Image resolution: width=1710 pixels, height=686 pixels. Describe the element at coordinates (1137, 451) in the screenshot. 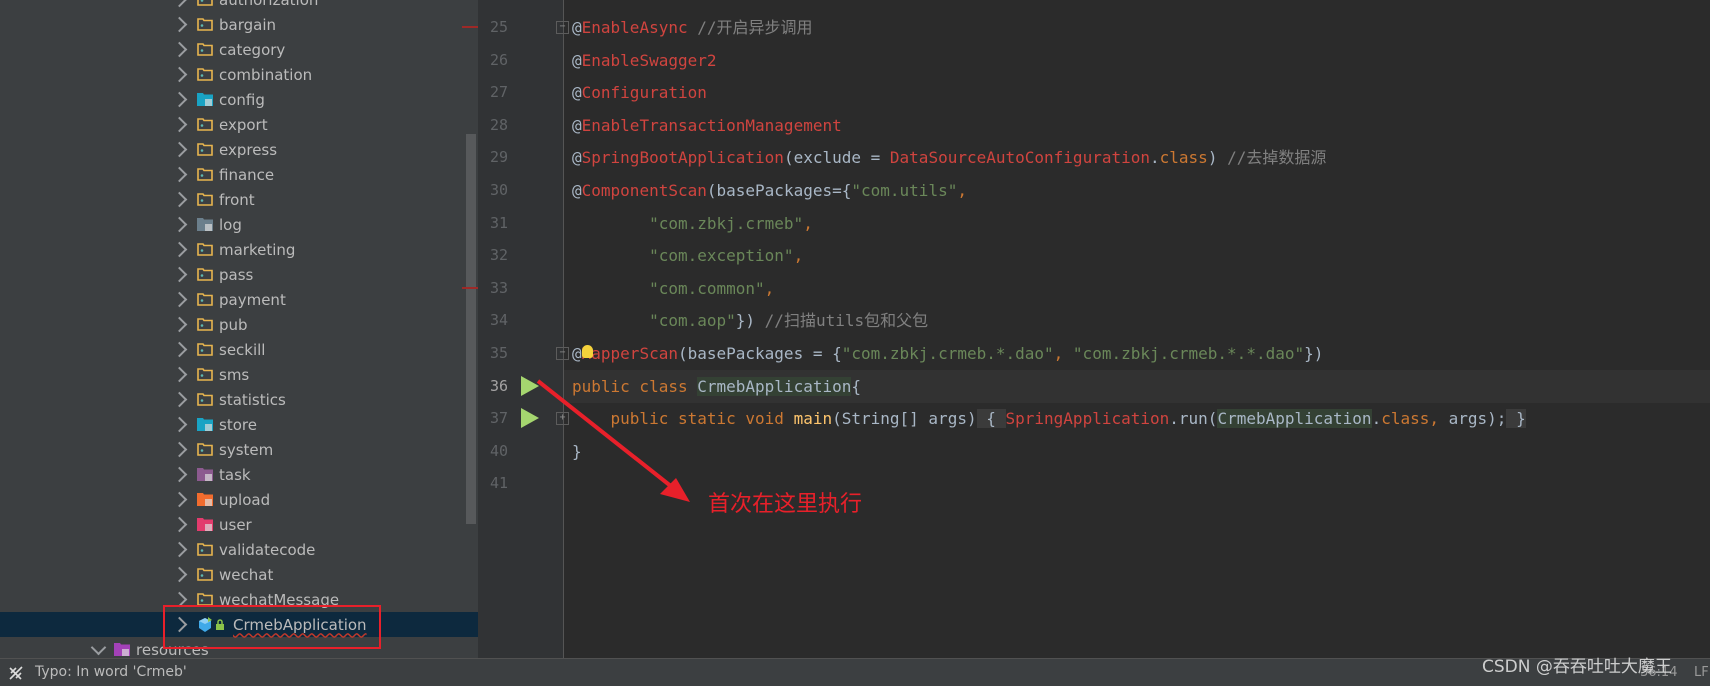

I see `code-line: }` at that location.